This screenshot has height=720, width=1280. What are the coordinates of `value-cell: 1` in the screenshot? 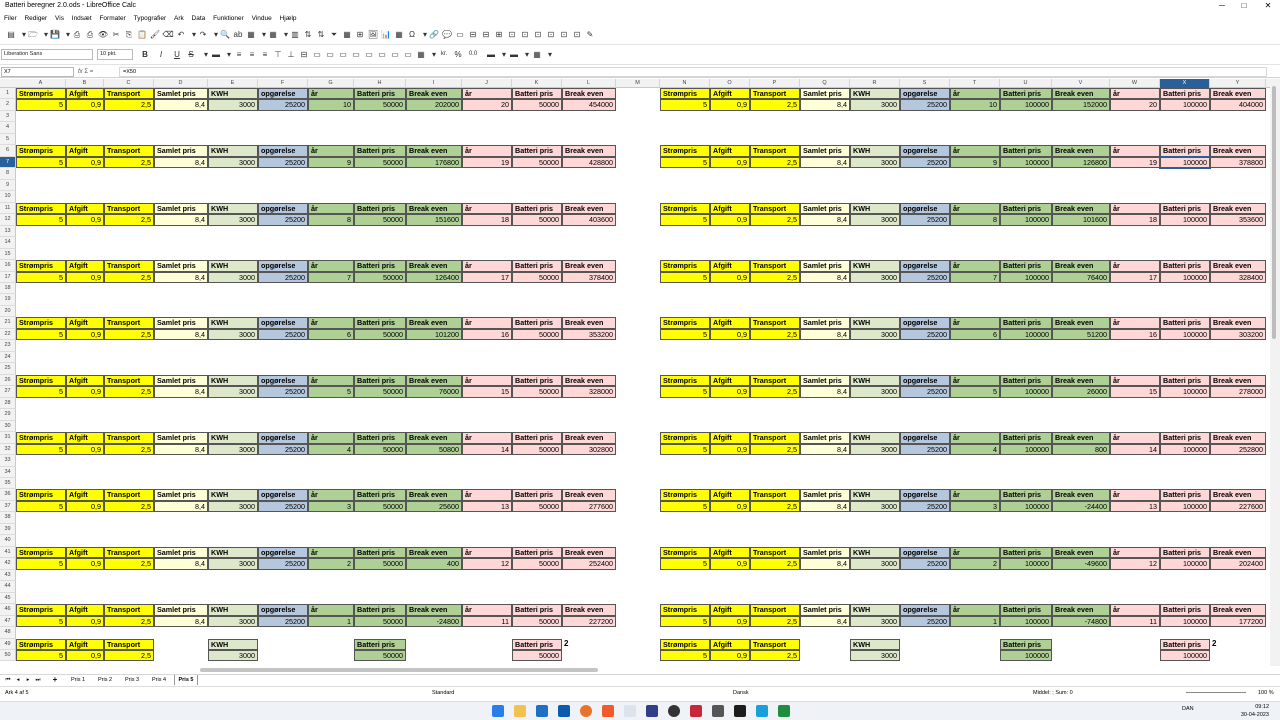 It's located at (975, 621).